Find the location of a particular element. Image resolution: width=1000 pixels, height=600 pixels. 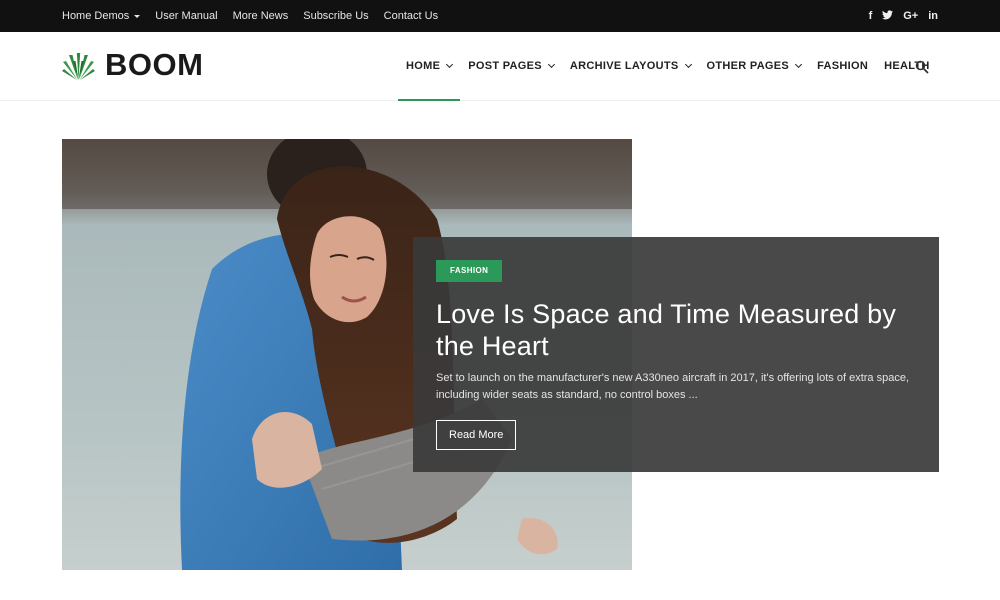

caret-down-icon is located at coordinates (137, 16).